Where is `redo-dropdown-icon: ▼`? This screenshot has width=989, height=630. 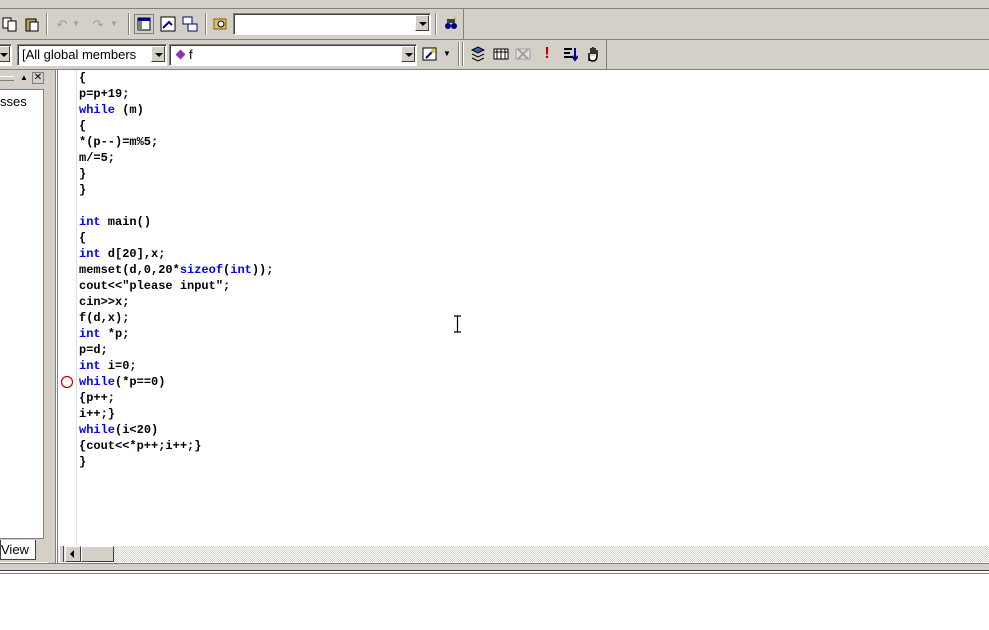 redo-dropdown-icon: ▼ is located at coordinates (114, 24).